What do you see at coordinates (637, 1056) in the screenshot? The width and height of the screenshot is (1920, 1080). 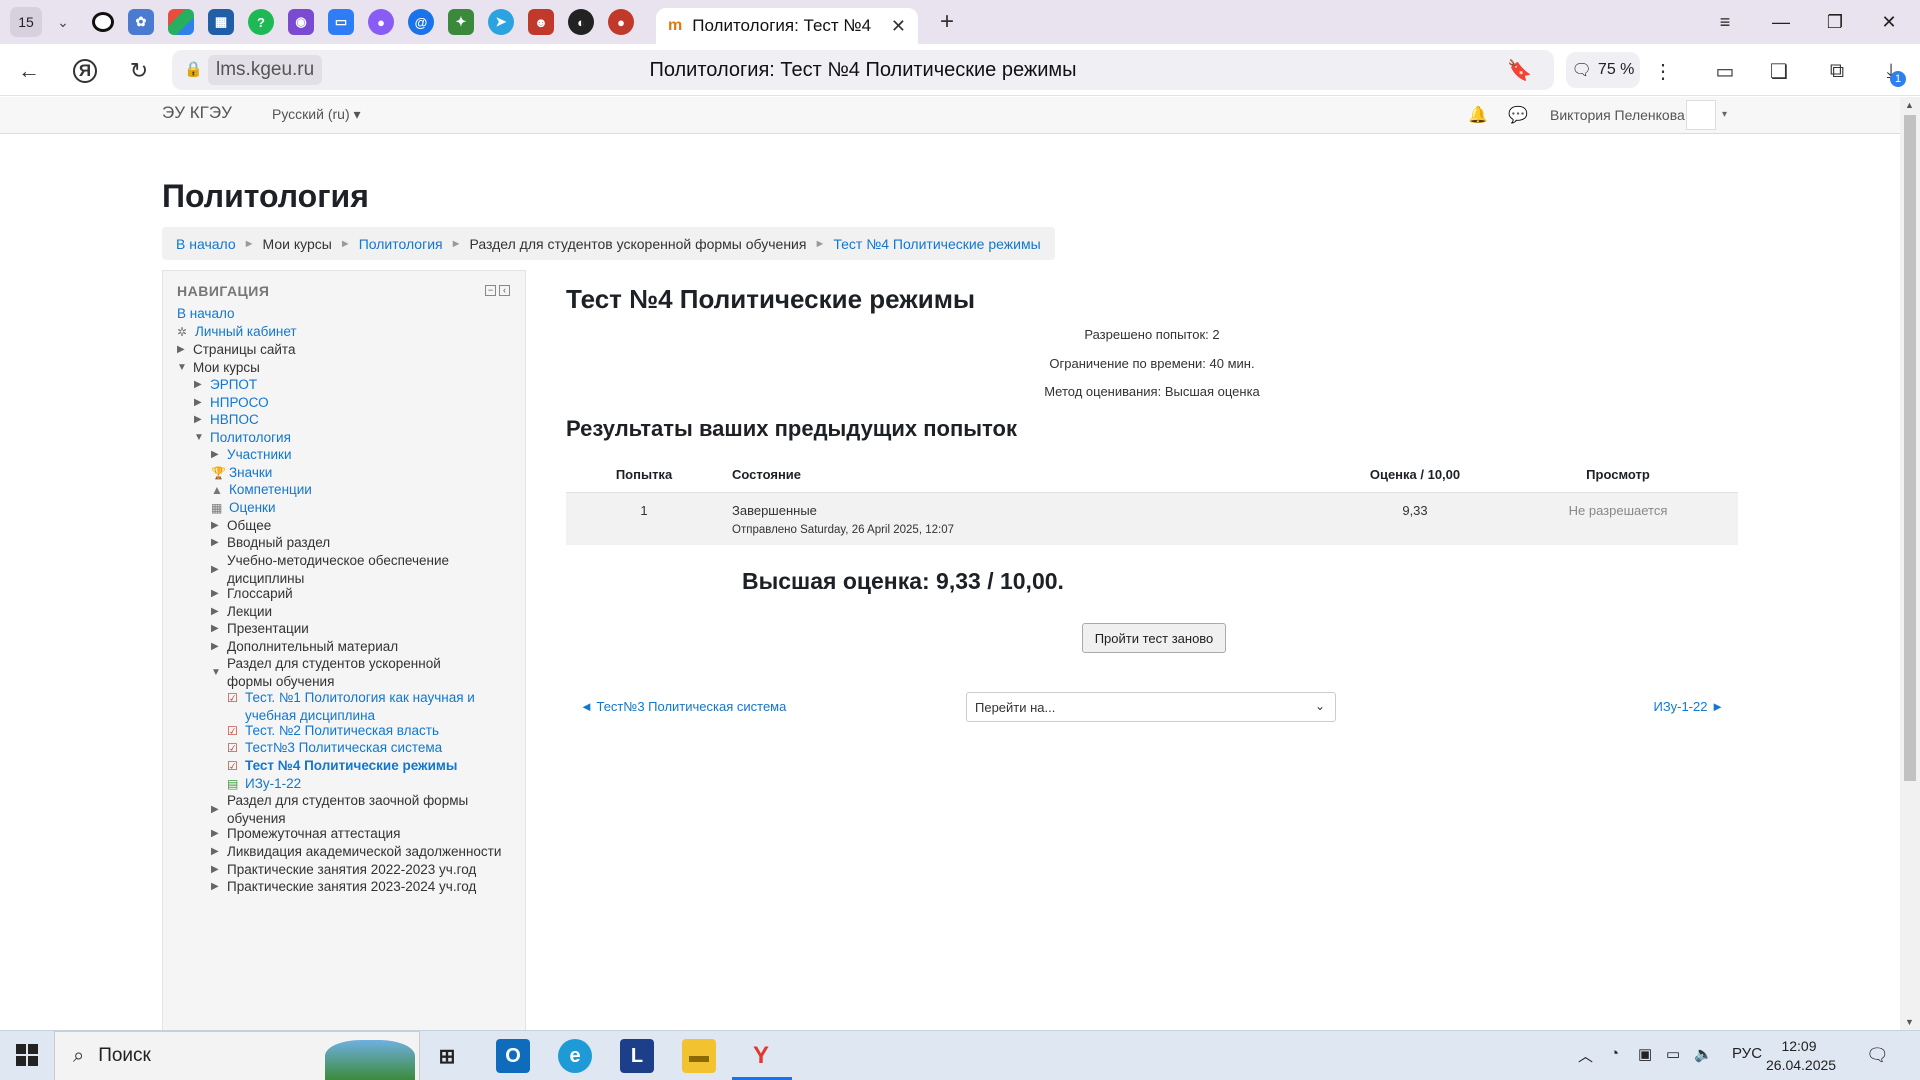 I see `l-app-icon: L` at bounding box center [637, 1056].